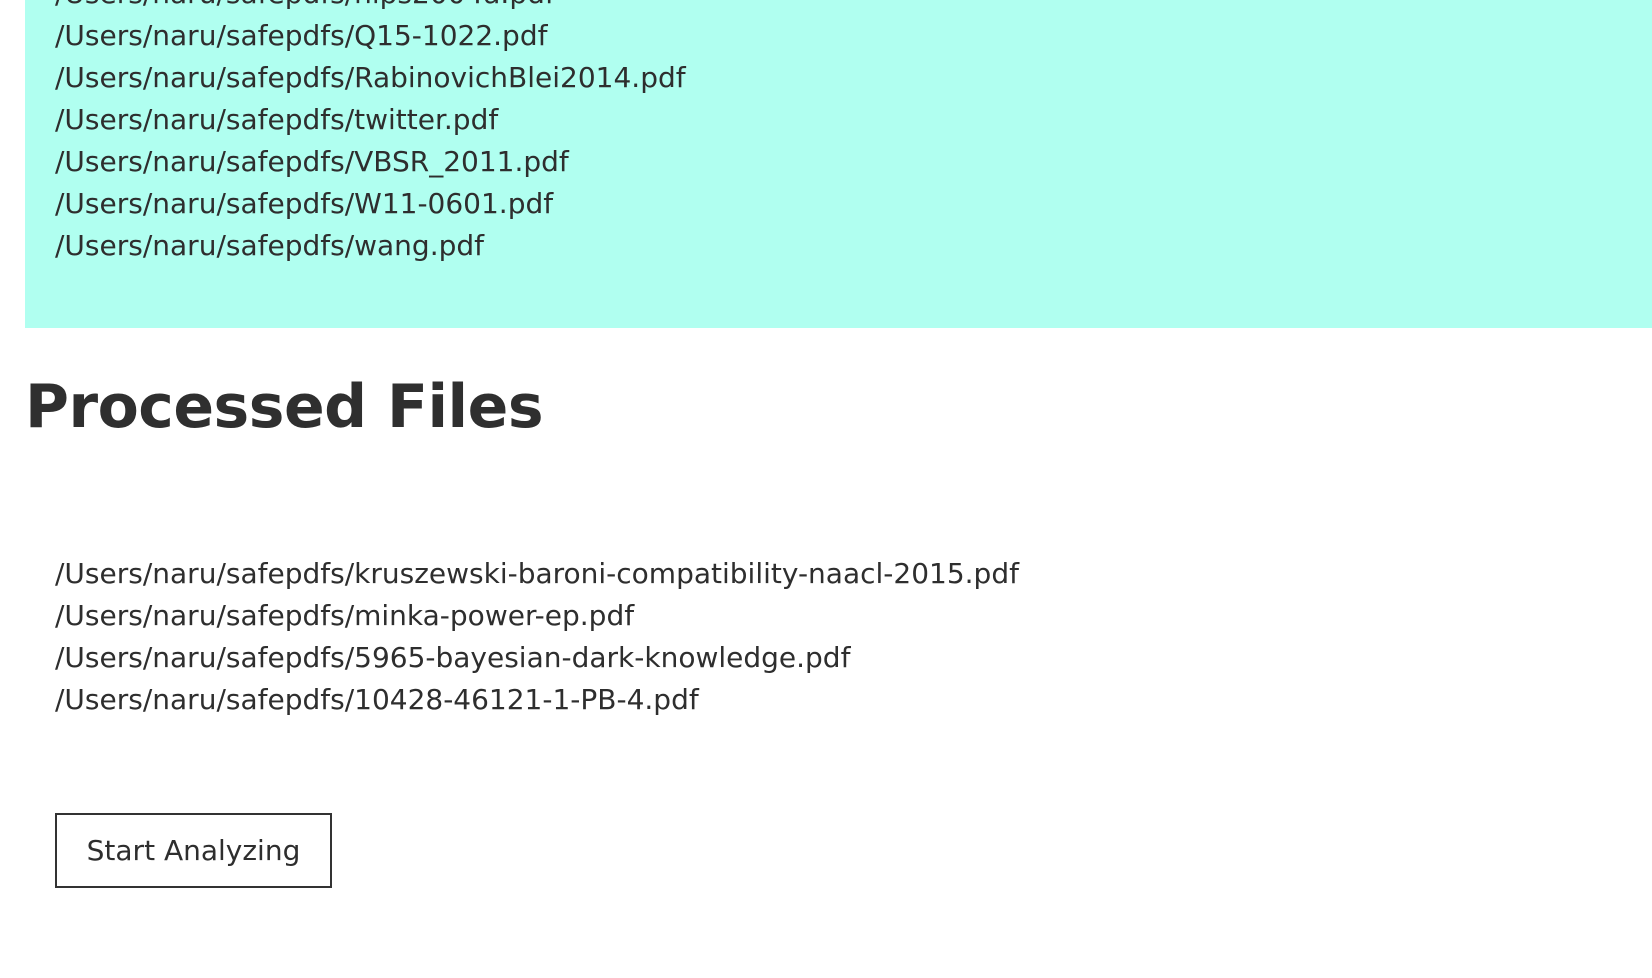  I want to click on queued-file-item: /Users/naru/safepdfs/W11-0601.pdf, so click(304, 203).